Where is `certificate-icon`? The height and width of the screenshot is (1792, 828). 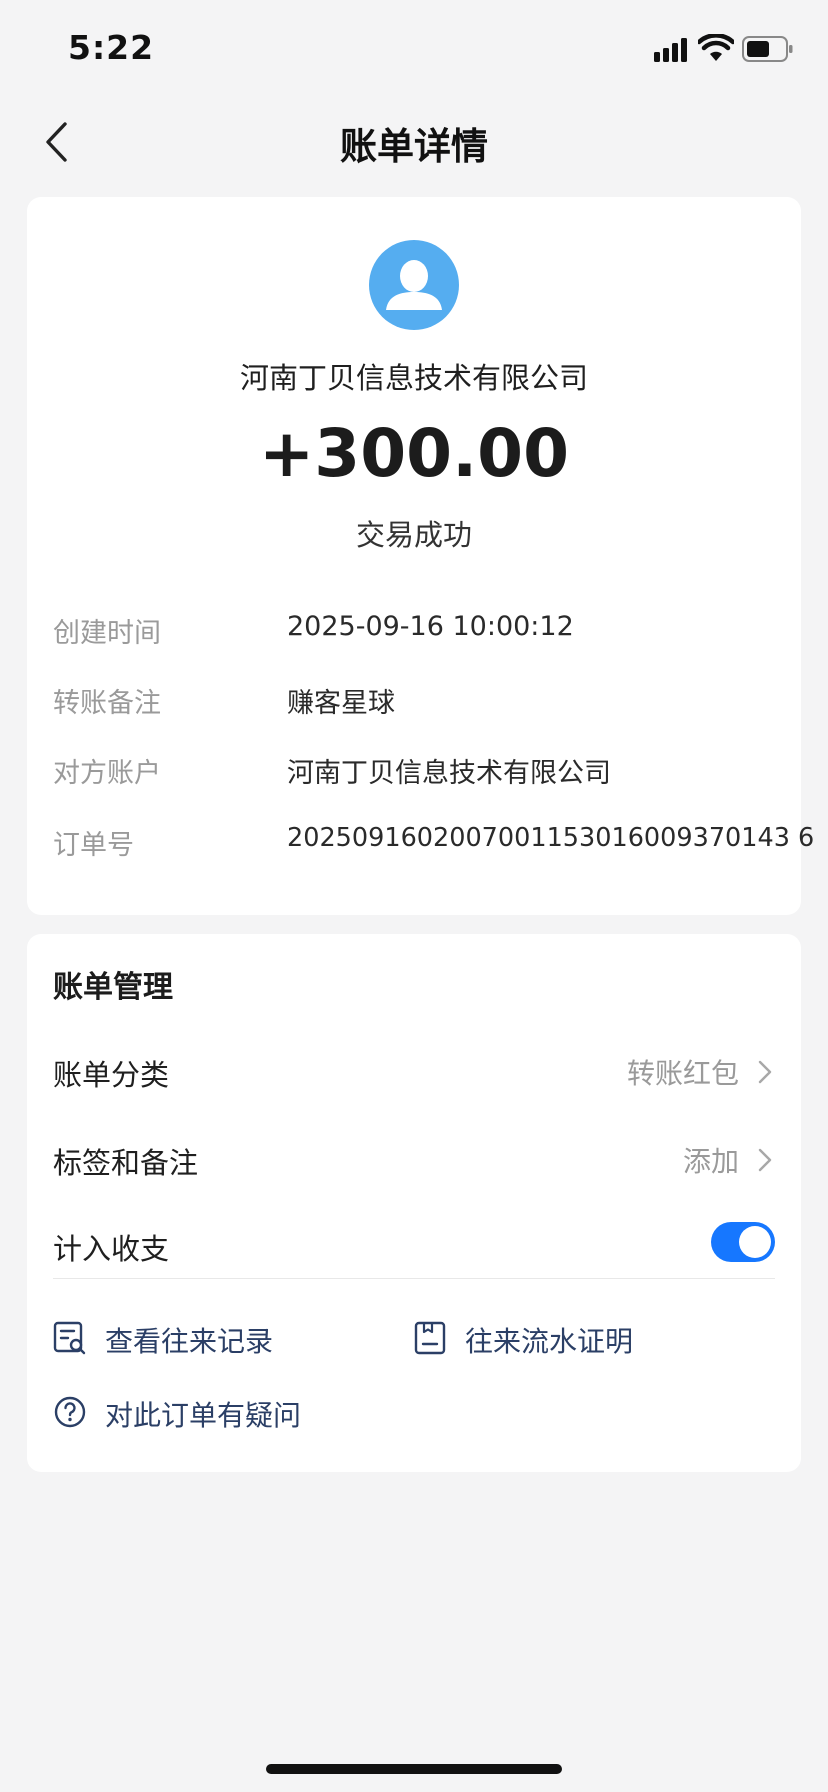 certificate-icon is located at coordinates (430, 1338).